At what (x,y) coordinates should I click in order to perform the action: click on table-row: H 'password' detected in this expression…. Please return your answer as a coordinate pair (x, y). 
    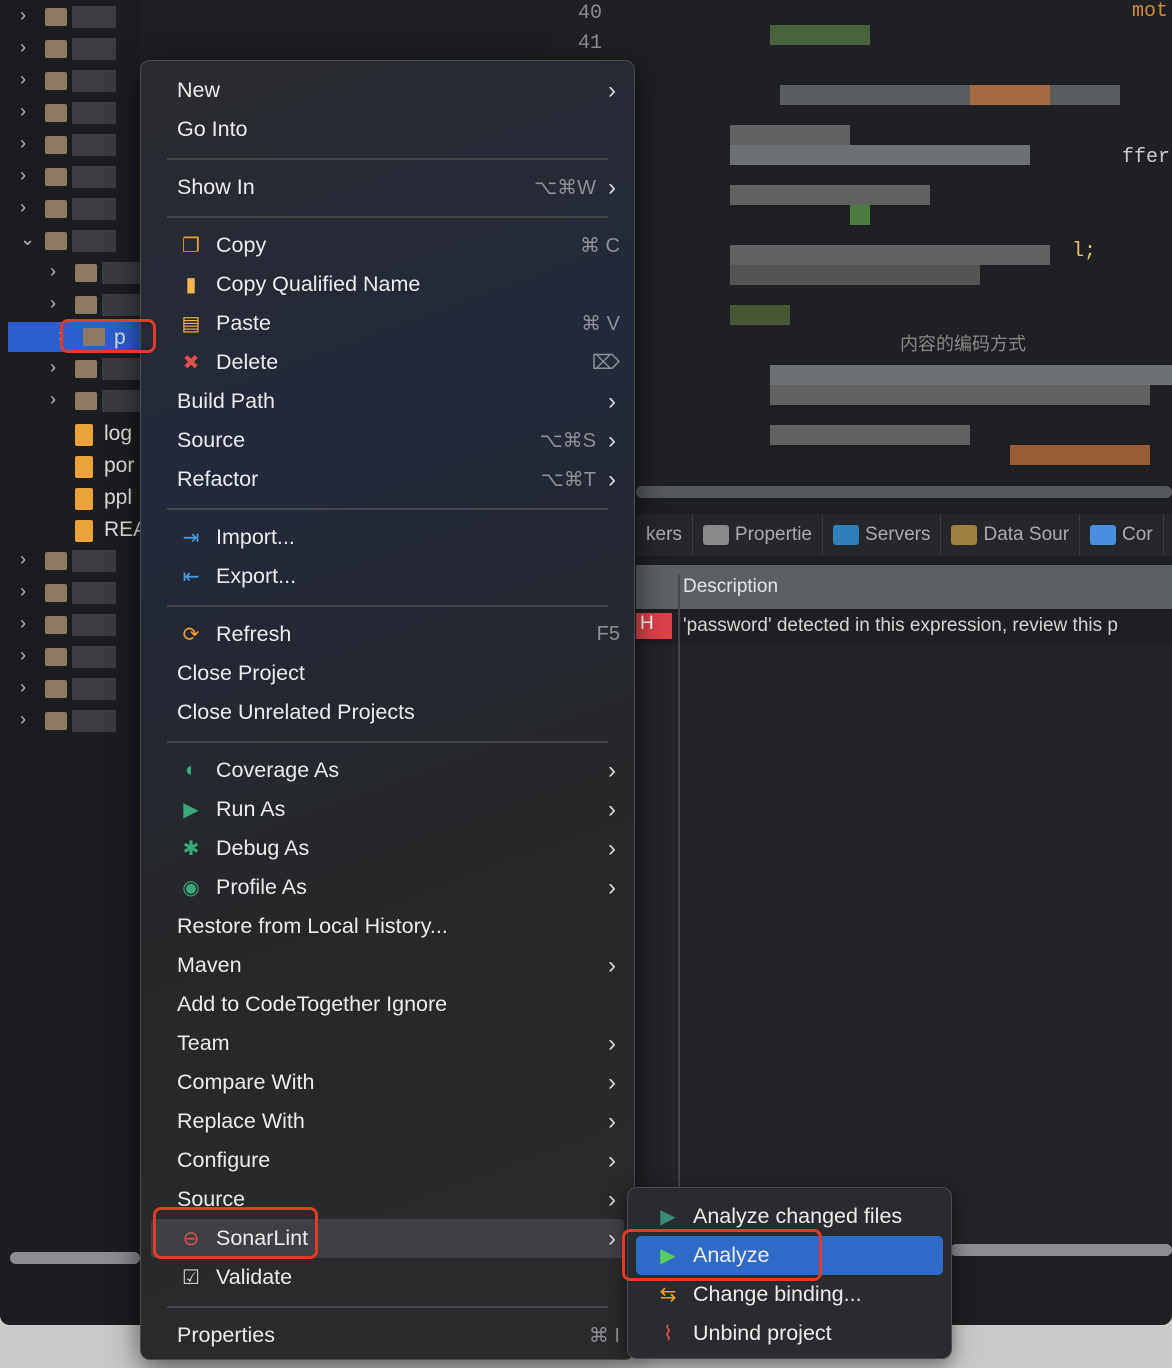
    Looking at the image, I should click on (904, 627).